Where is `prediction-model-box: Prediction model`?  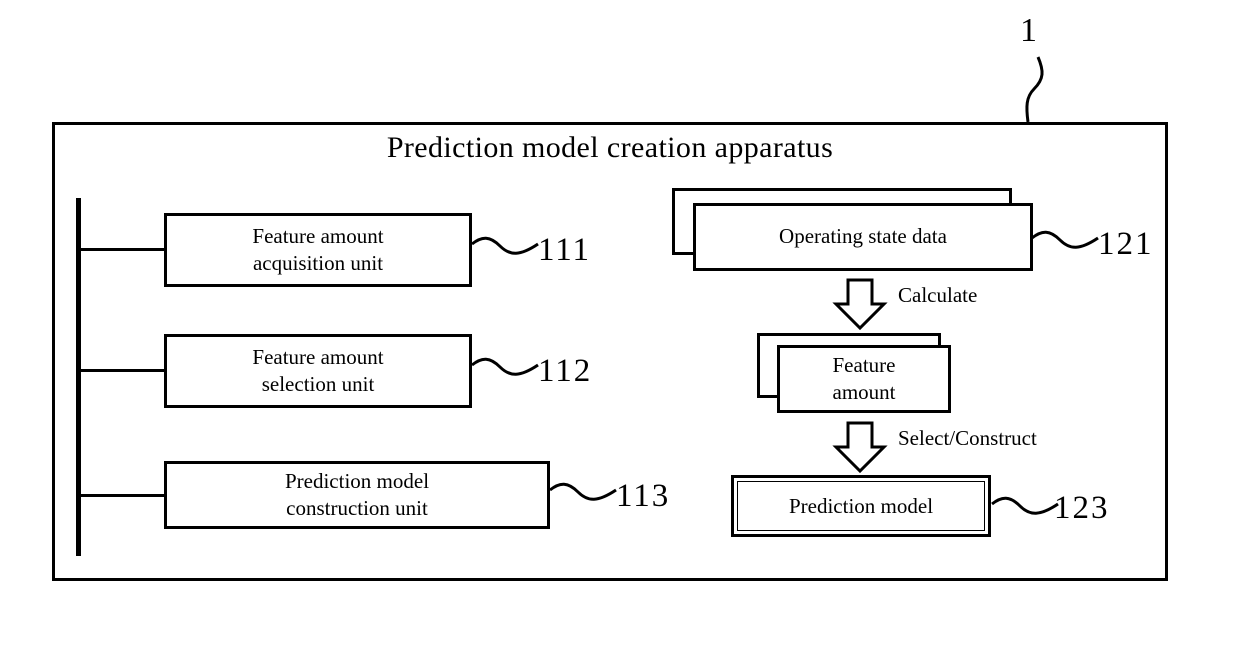
prediction-model-box: Prediction model is located at coordinates (861, 506).